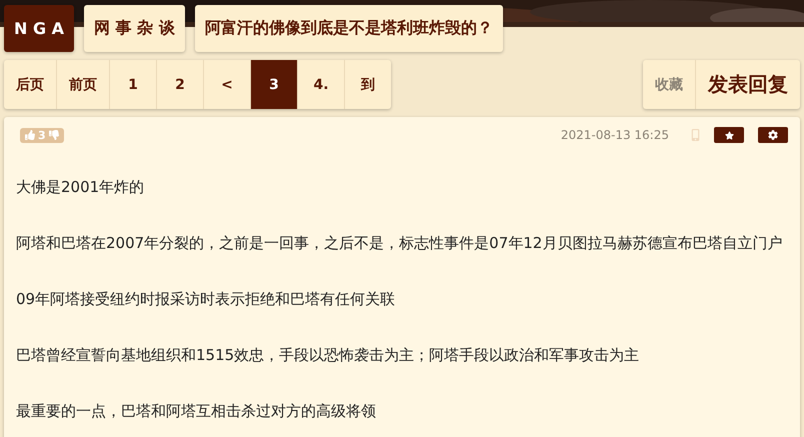 This screenshot has width=804, height=437. I want to click on post-date: 2021-08-13 16:25, so click(614, 135).